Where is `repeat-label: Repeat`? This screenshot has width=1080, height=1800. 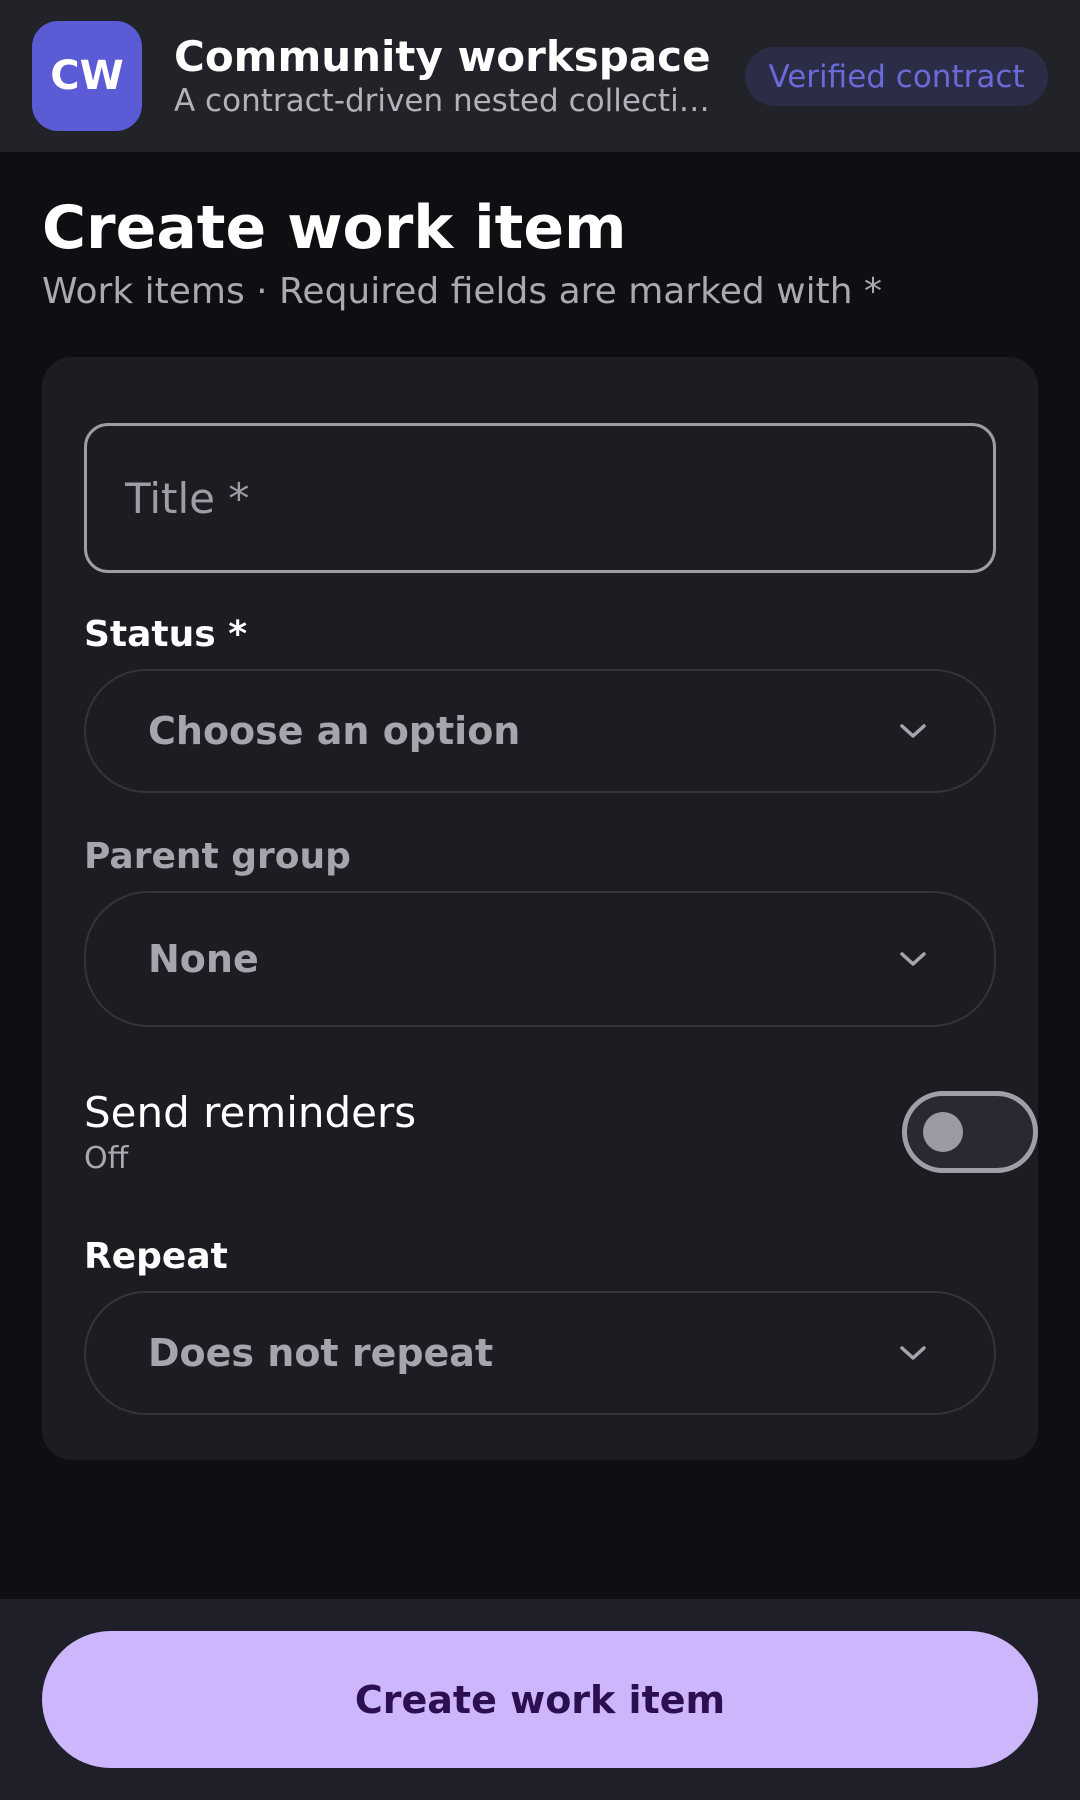
repeat-label: Repeat is located at coordinates (156, 1256).